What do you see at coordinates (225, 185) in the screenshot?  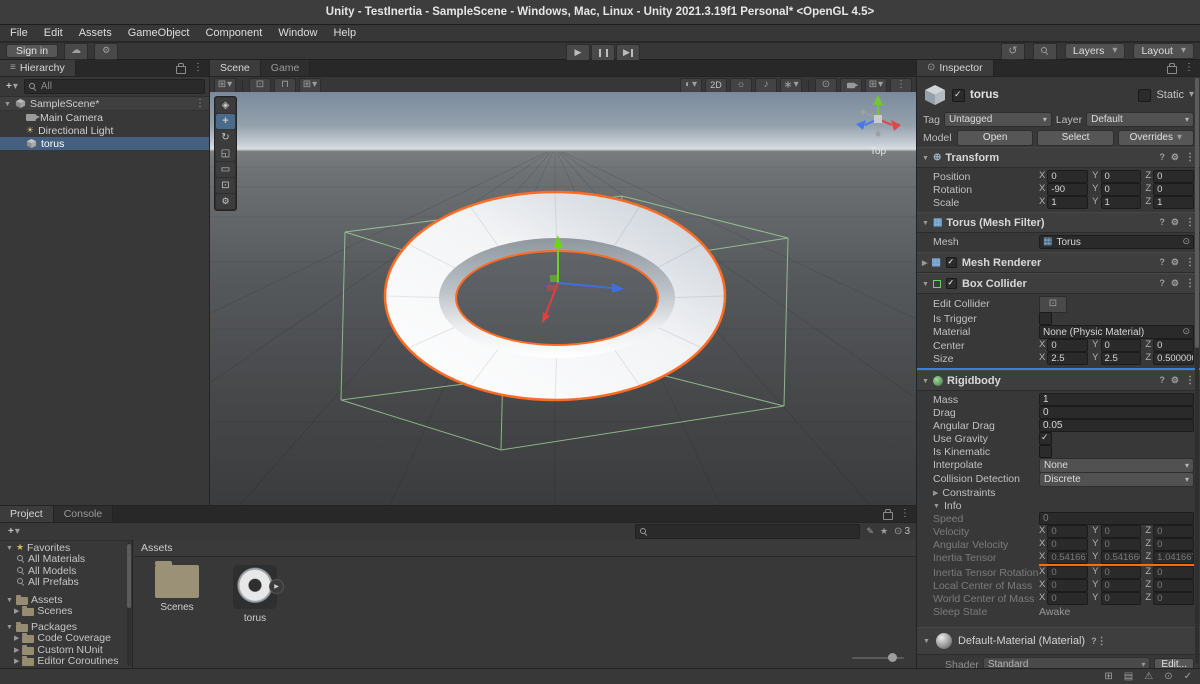 I see `transform-tool-button` at bounding box center [225, 185].